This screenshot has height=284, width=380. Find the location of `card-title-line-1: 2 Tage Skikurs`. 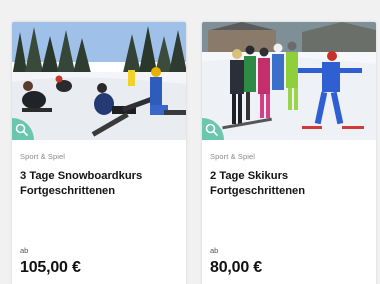

card-title-line-1: 2 Tage Skikurs is located at coordinates (249, 176).